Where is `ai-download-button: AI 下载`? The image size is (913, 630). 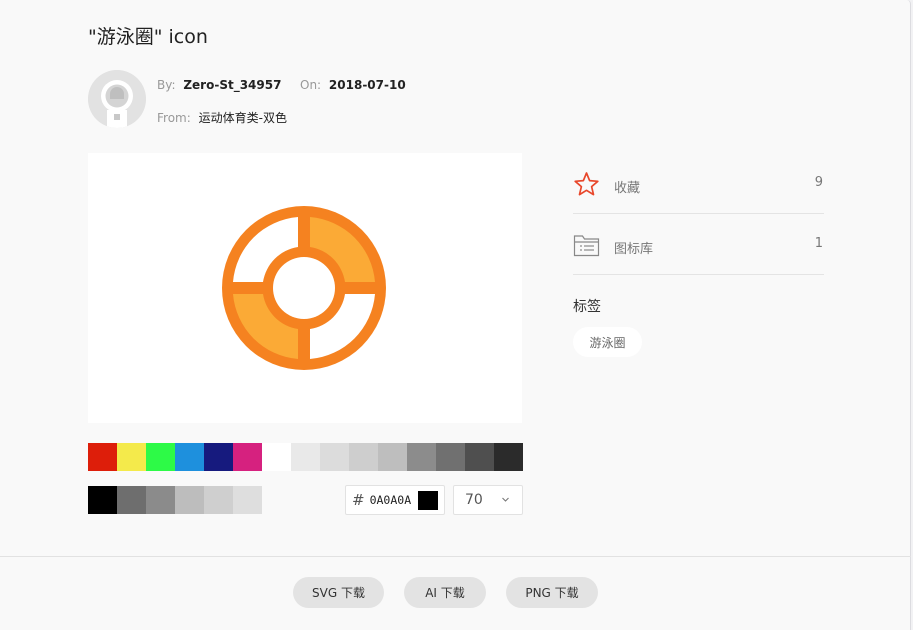 ai-download-button: AI 下载 is located at coordinates (445, 592).